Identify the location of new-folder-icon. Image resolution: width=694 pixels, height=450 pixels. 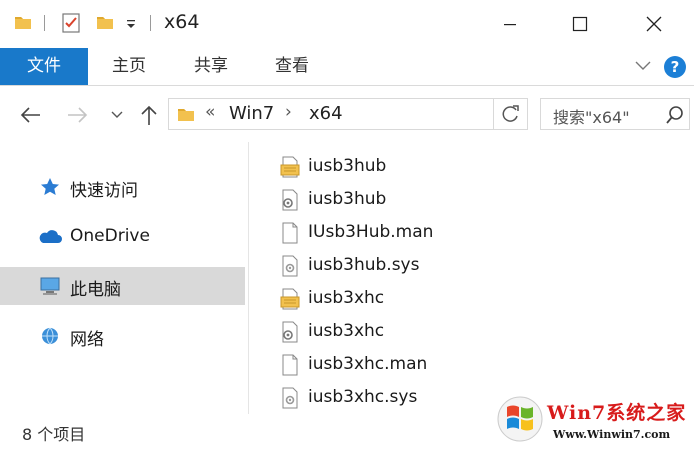
(105, 22).